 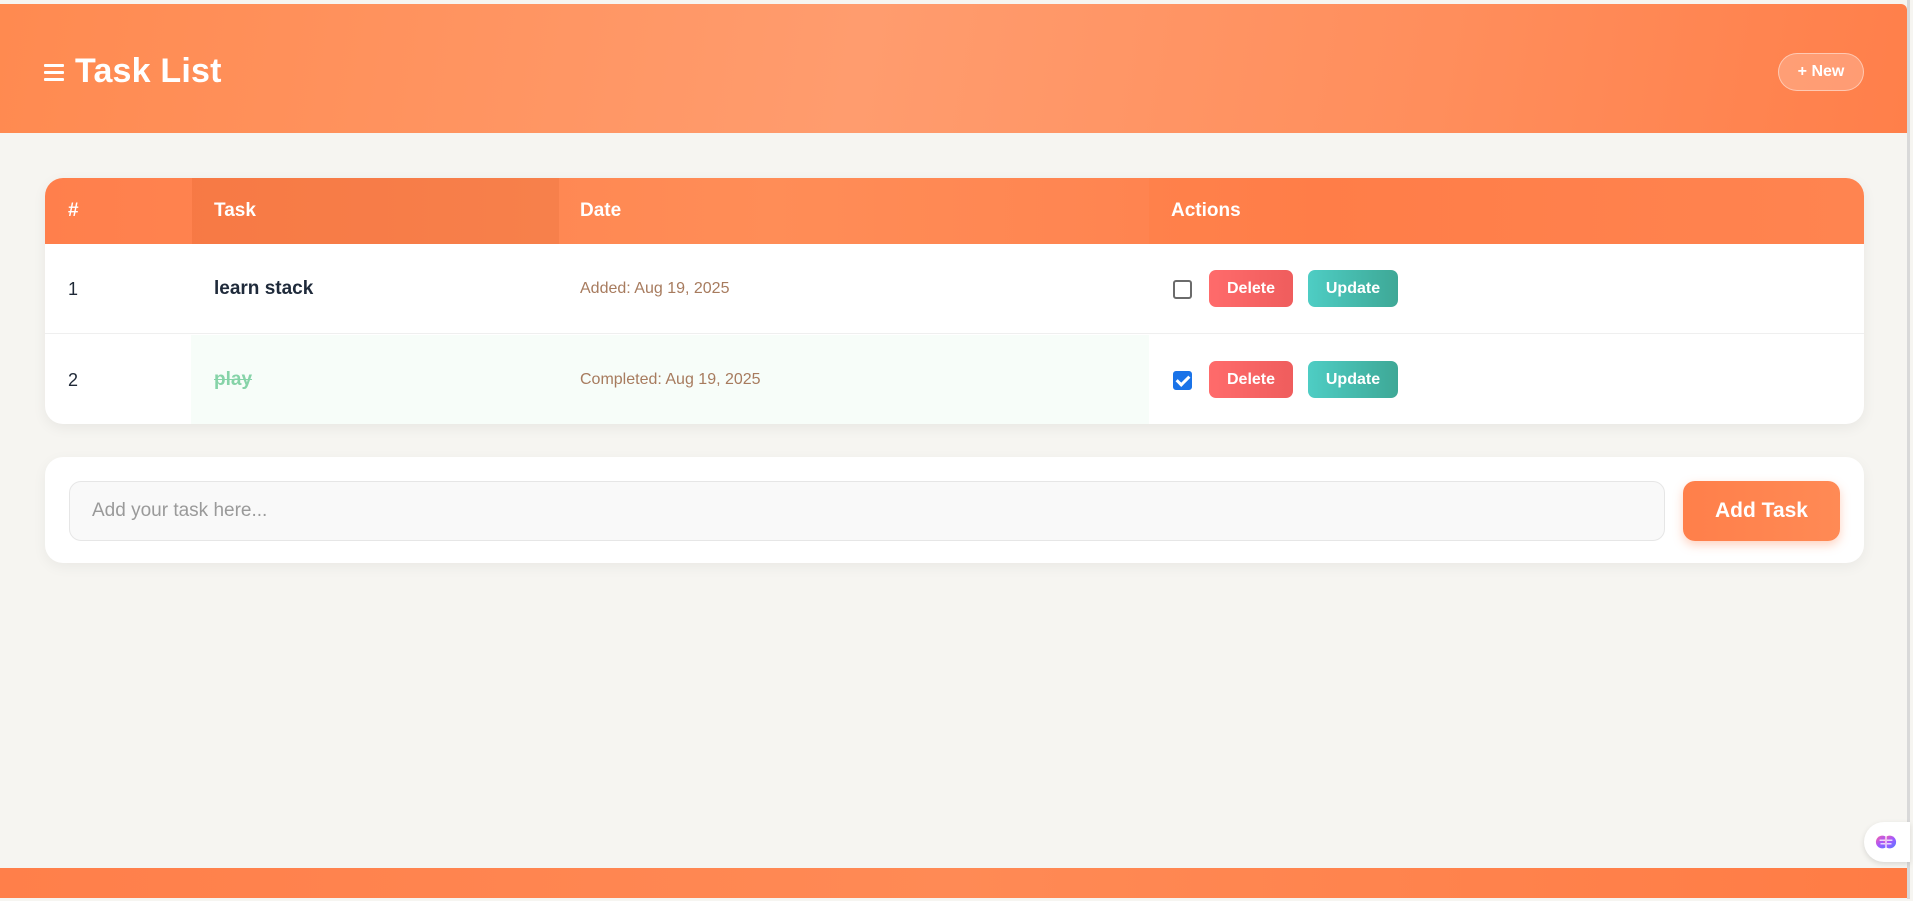 I want to click on task-input, so click(x=867, y=511).